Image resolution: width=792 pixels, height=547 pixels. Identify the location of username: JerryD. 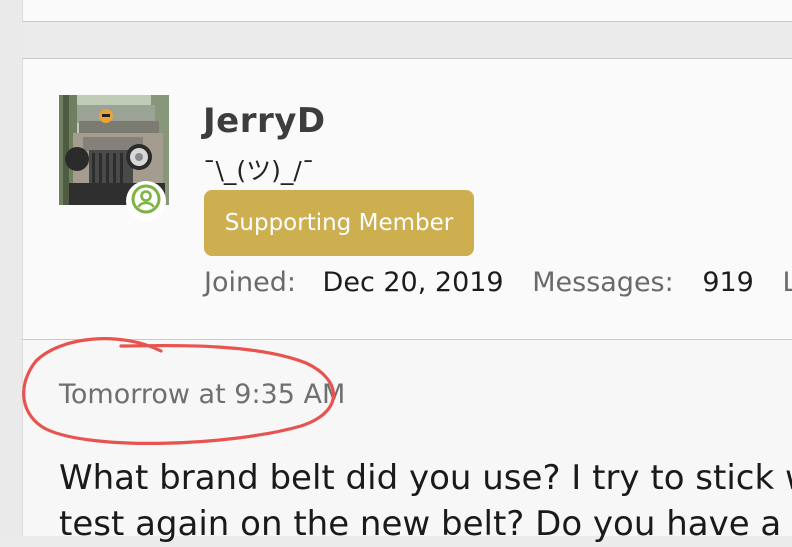
(264, 121).